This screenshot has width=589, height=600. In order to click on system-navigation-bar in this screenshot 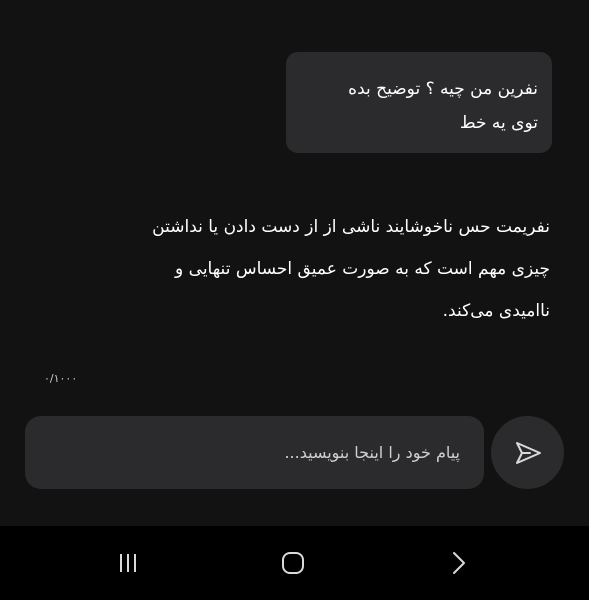, I will do `click(294, 563)`.